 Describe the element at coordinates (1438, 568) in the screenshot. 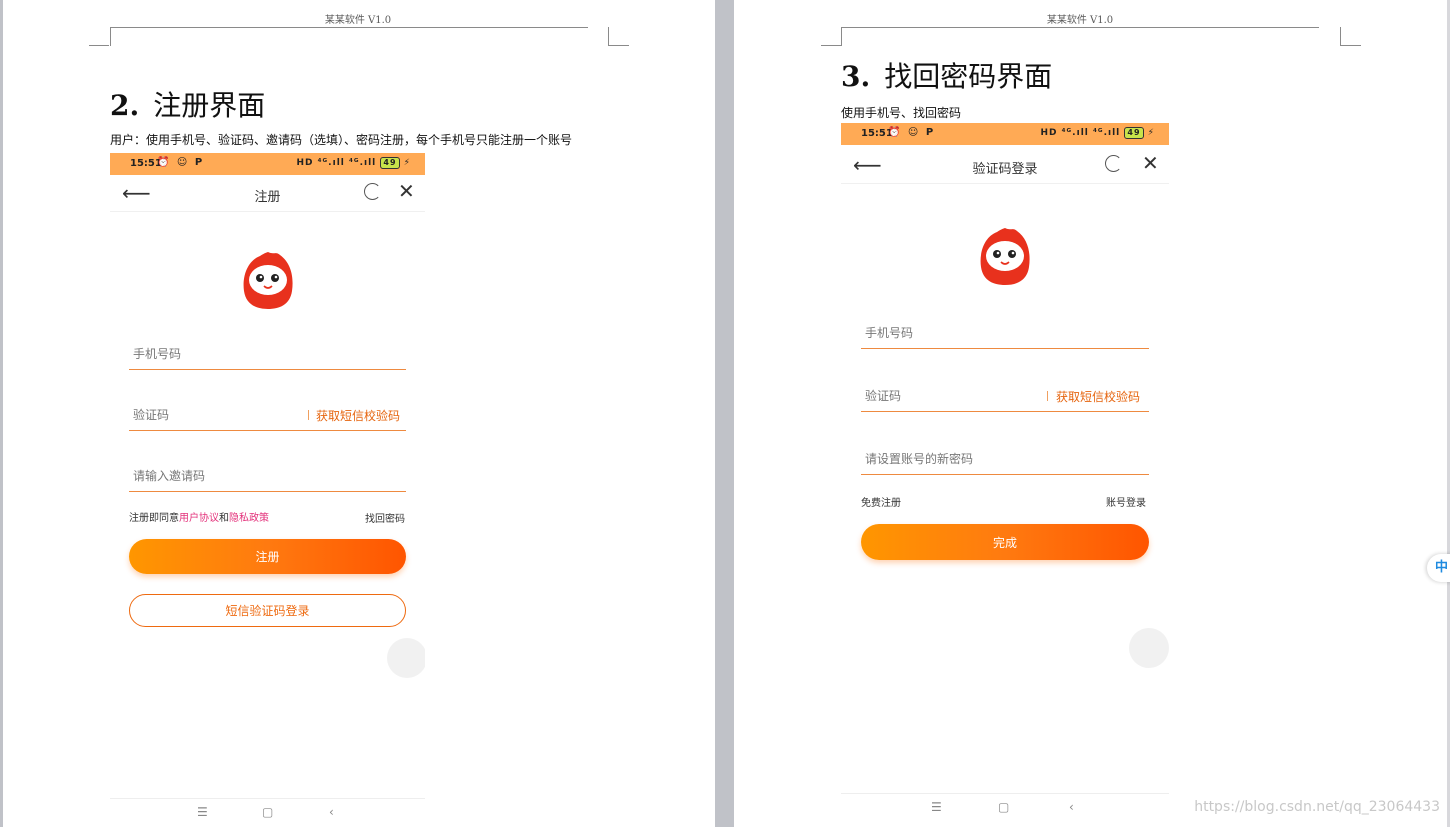

I see `input-method-tab: 中` at that location.